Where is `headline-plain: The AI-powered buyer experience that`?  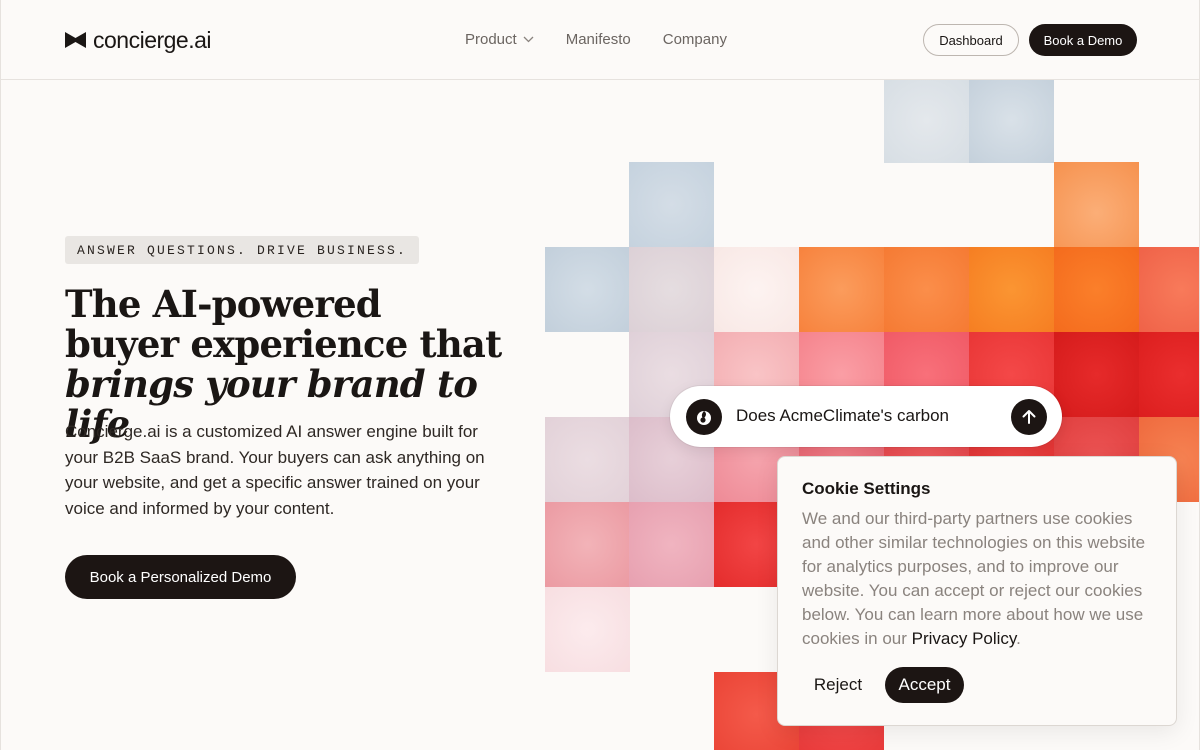
headline-plain: The AI-powered buyer experience that is located at coordinates (283, 324).